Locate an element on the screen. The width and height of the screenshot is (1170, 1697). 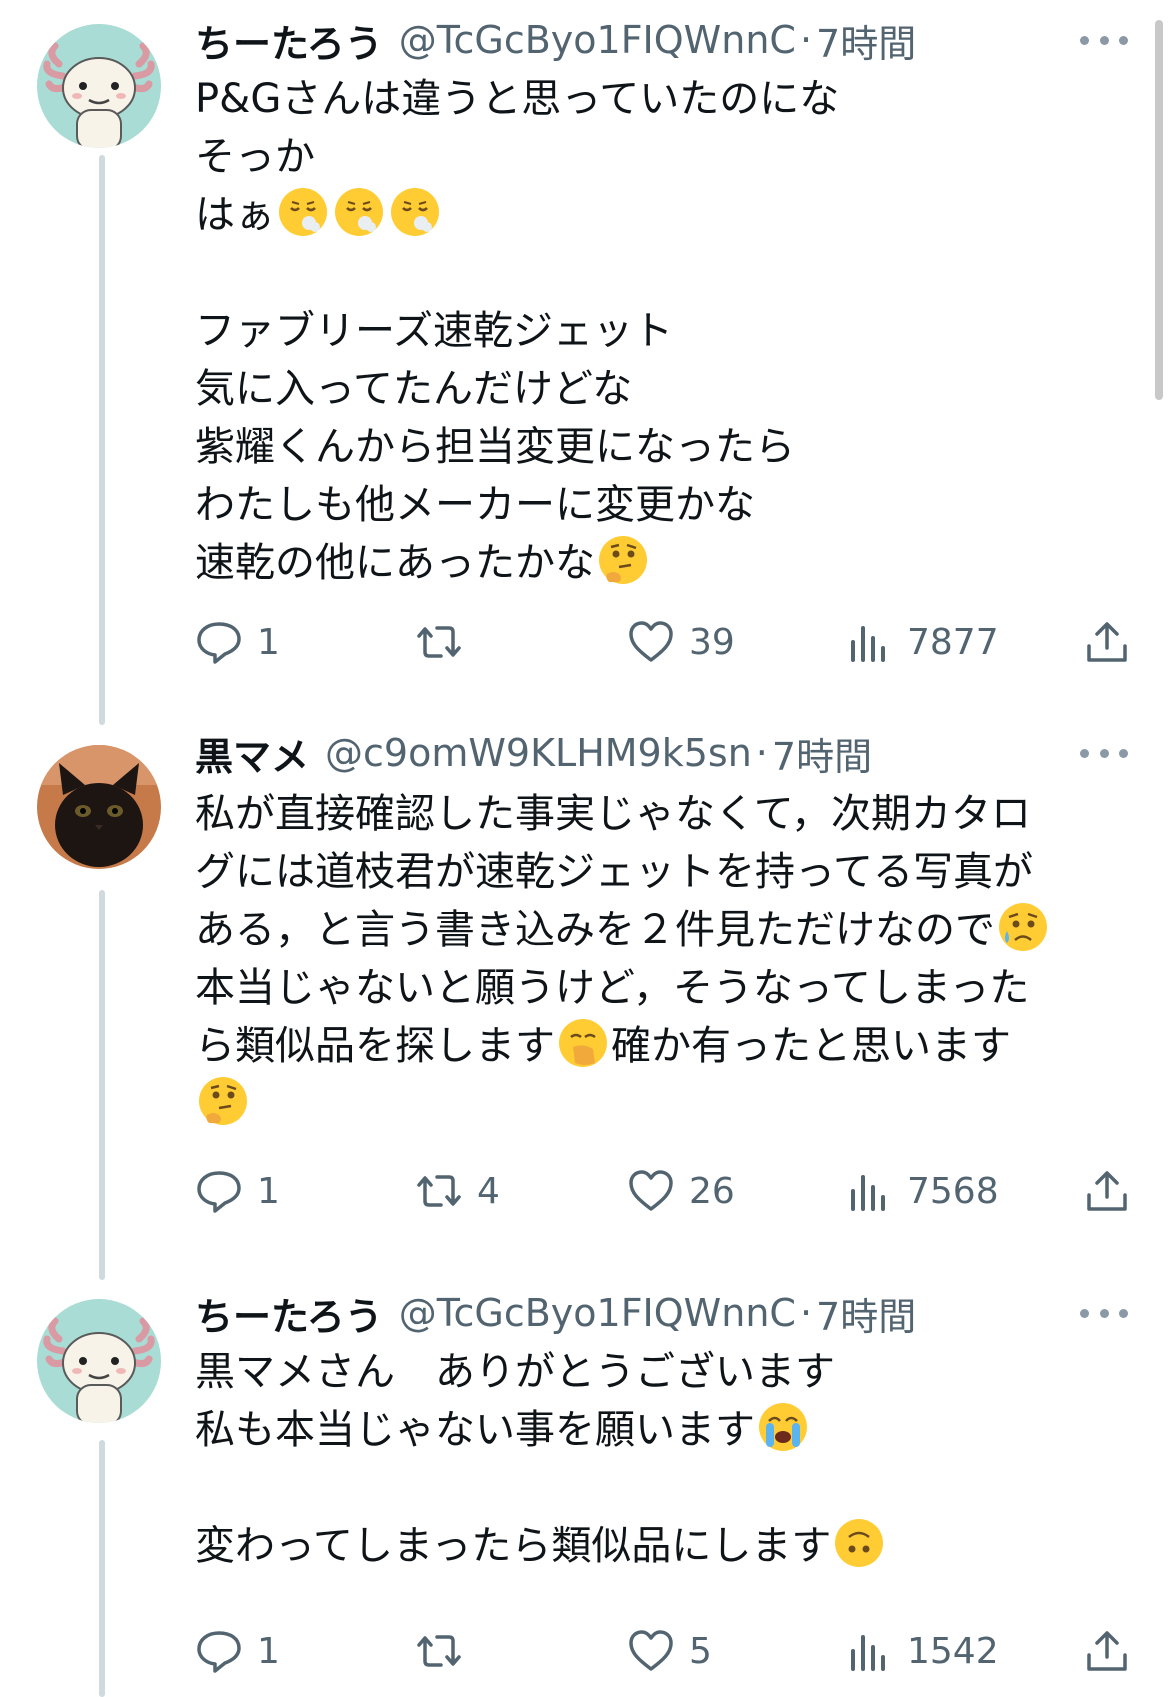
text-line: 私が直接確認した事実じゃなくて，次期カタロ is located at coordinates (613, 814).